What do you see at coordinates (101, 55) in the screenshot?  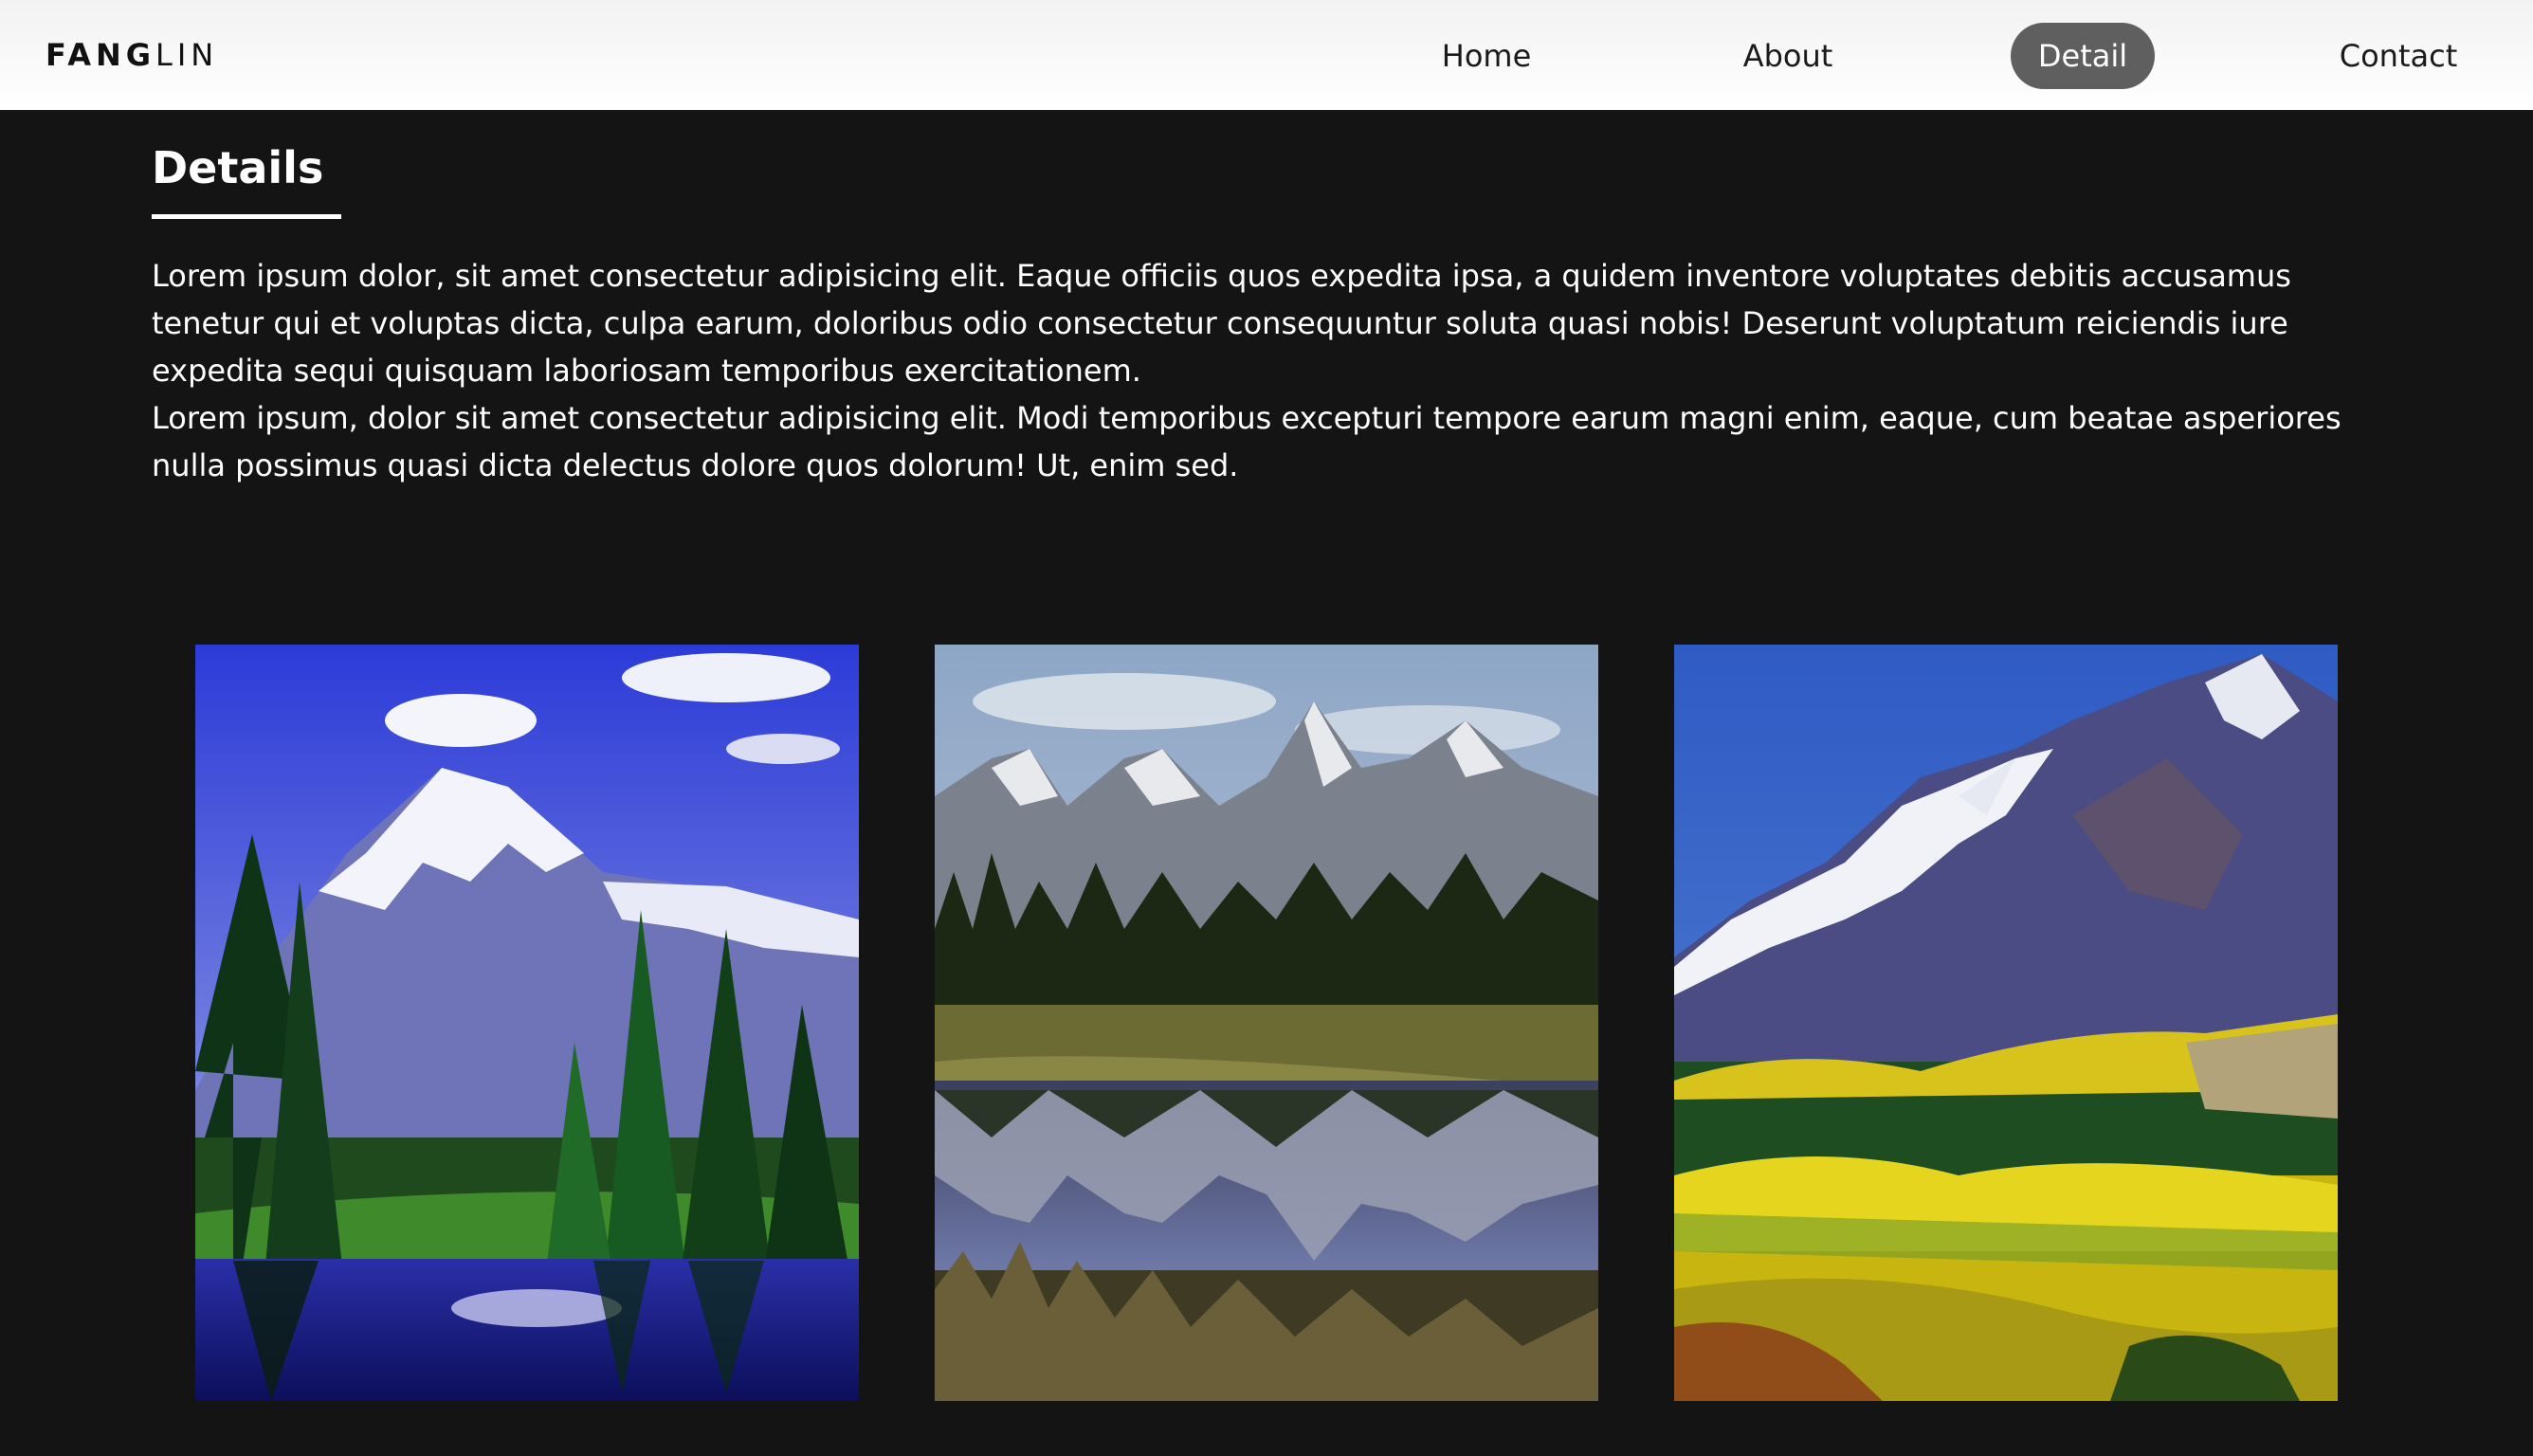 I see `logo-text-bold: FANG` at bounding box center [101, 55].